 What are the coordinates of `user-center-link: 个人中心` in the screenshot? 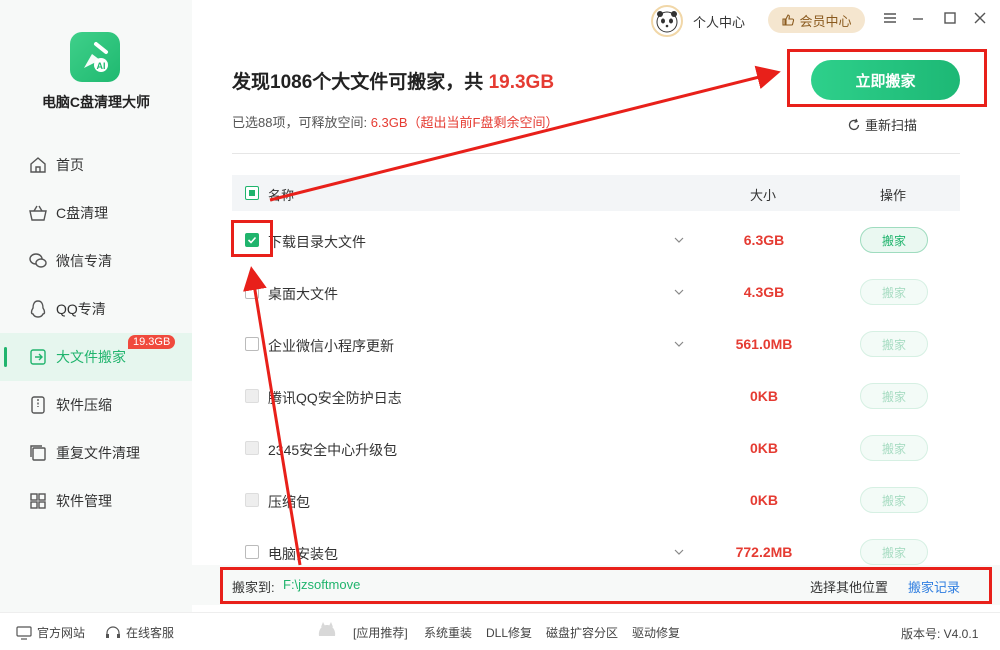 It's located at (719, 21).